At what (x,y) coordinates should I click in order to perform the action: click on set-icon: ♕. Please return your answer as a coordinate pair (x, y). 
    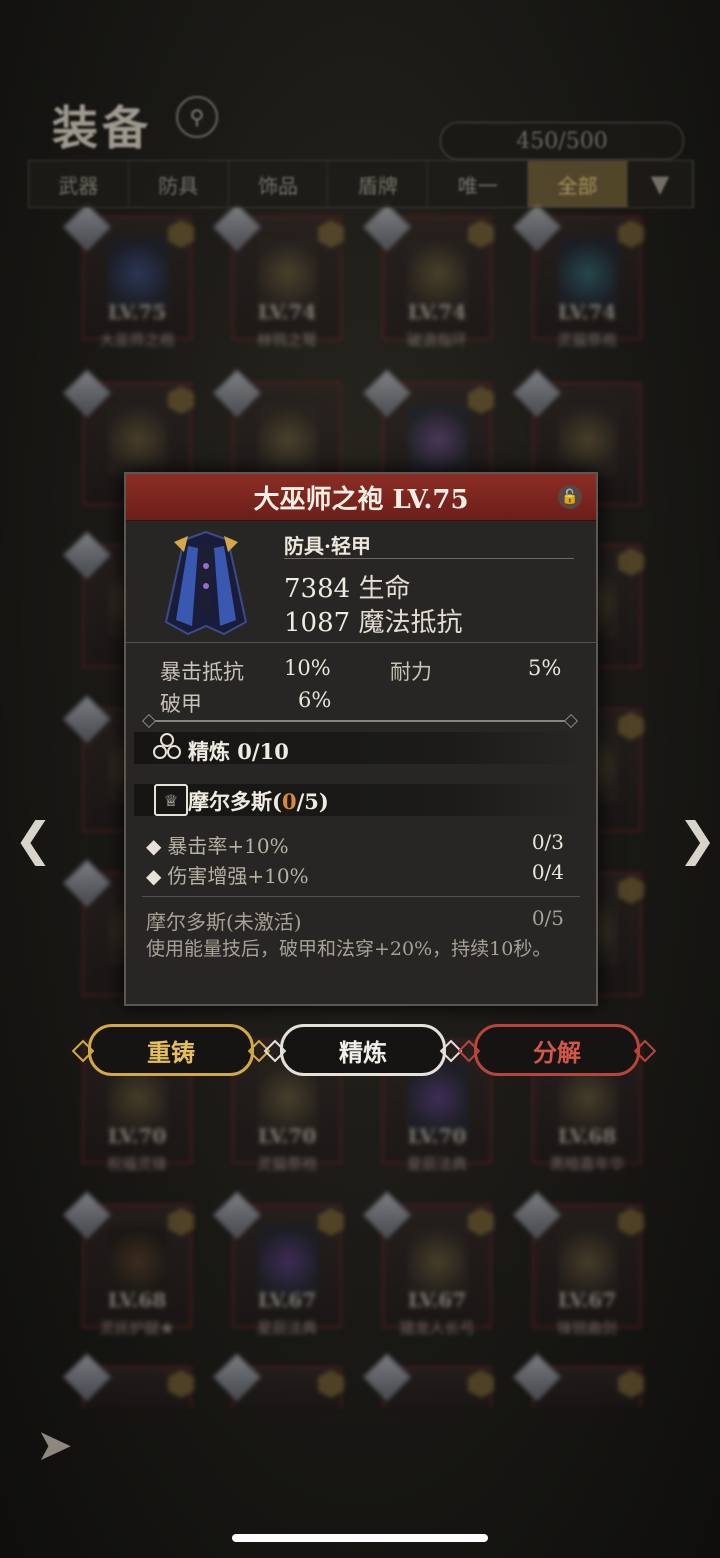
    Looking at the image, I should click on (171, 800).